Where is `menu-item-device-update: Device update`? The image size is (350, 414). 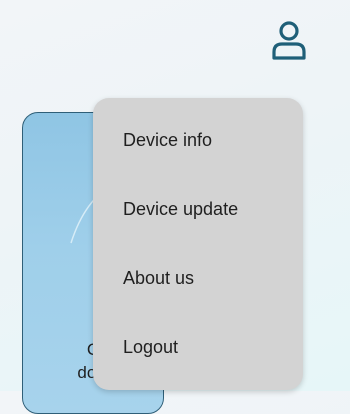 menu-item-device-update: Device update is located at coordinates (198, 209).